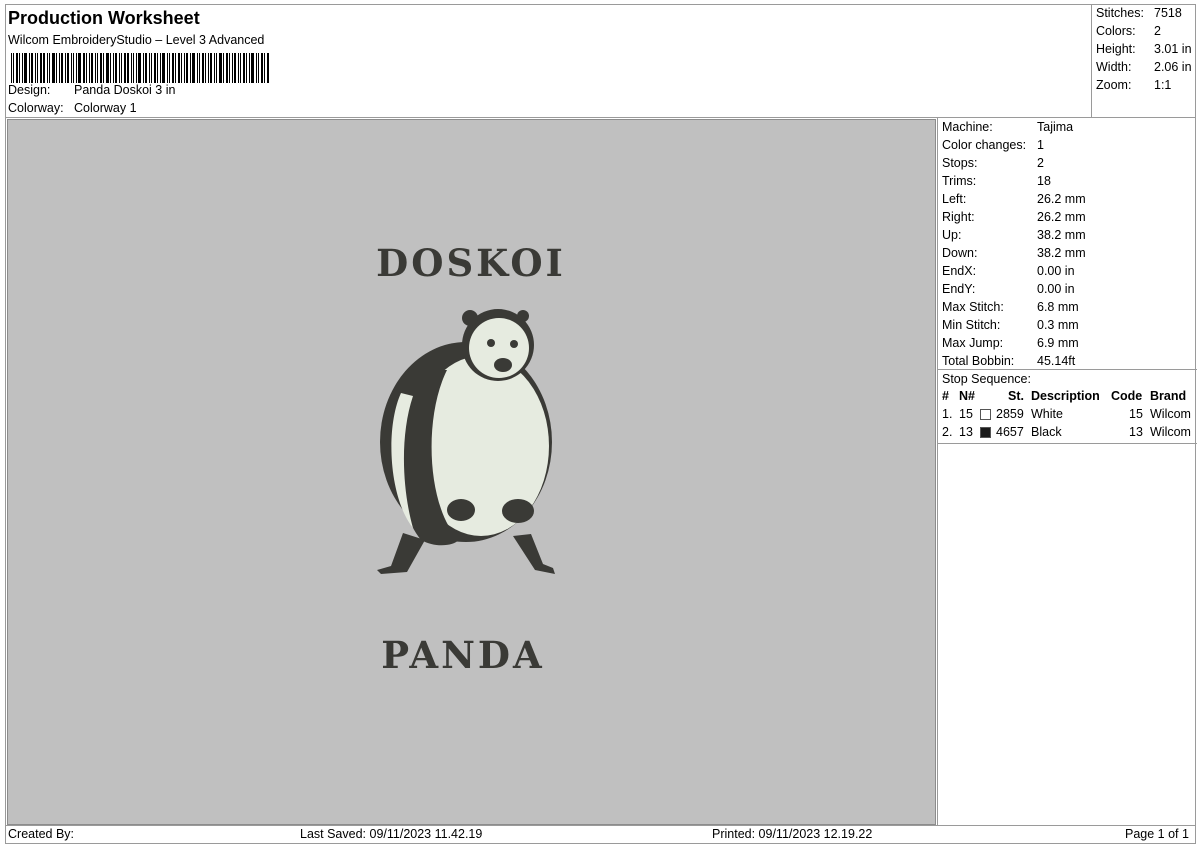 This screenshot has height=848, width=1200. Describe the element at coordinates (1136, 414) in the screenshot. I see `stop-code: 15` at that location.